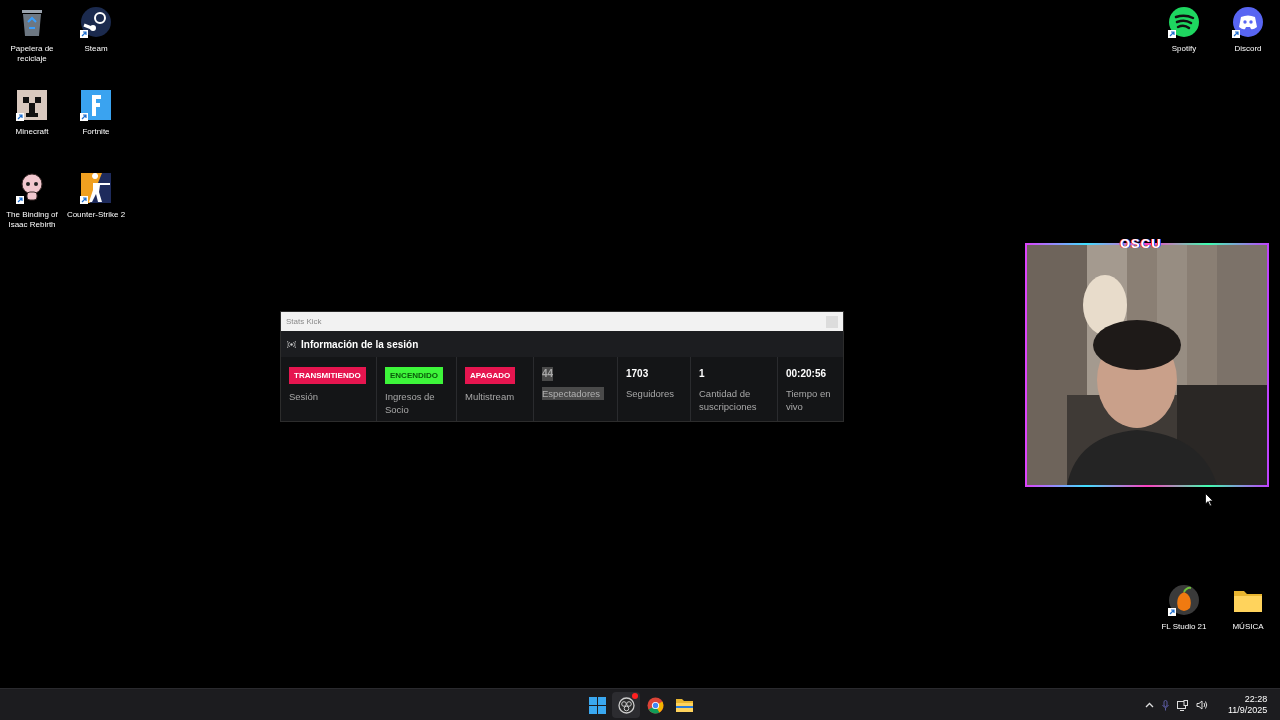 The height and width of the screenshot is (720, 1280). What do you see at coordinates (809, 400) in the screenshot?
I see `stat-label: Tiempo en vivo` at bounding box center [809, 400].